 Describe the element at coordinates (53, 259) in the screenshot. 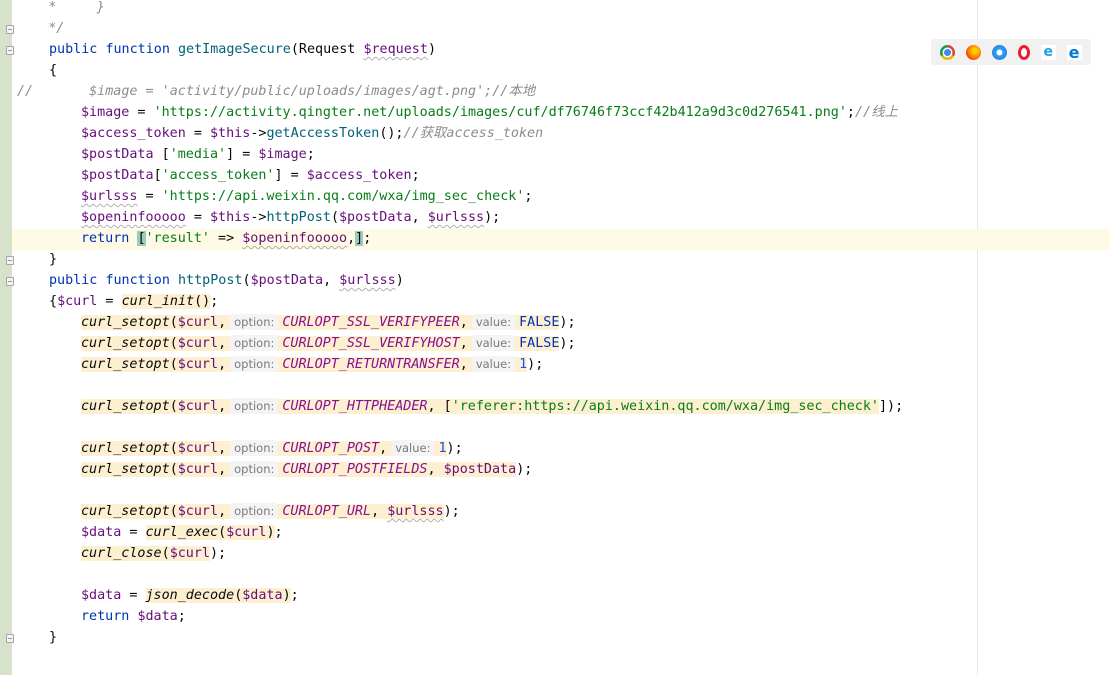

I see `code-line-13: }` at that location.